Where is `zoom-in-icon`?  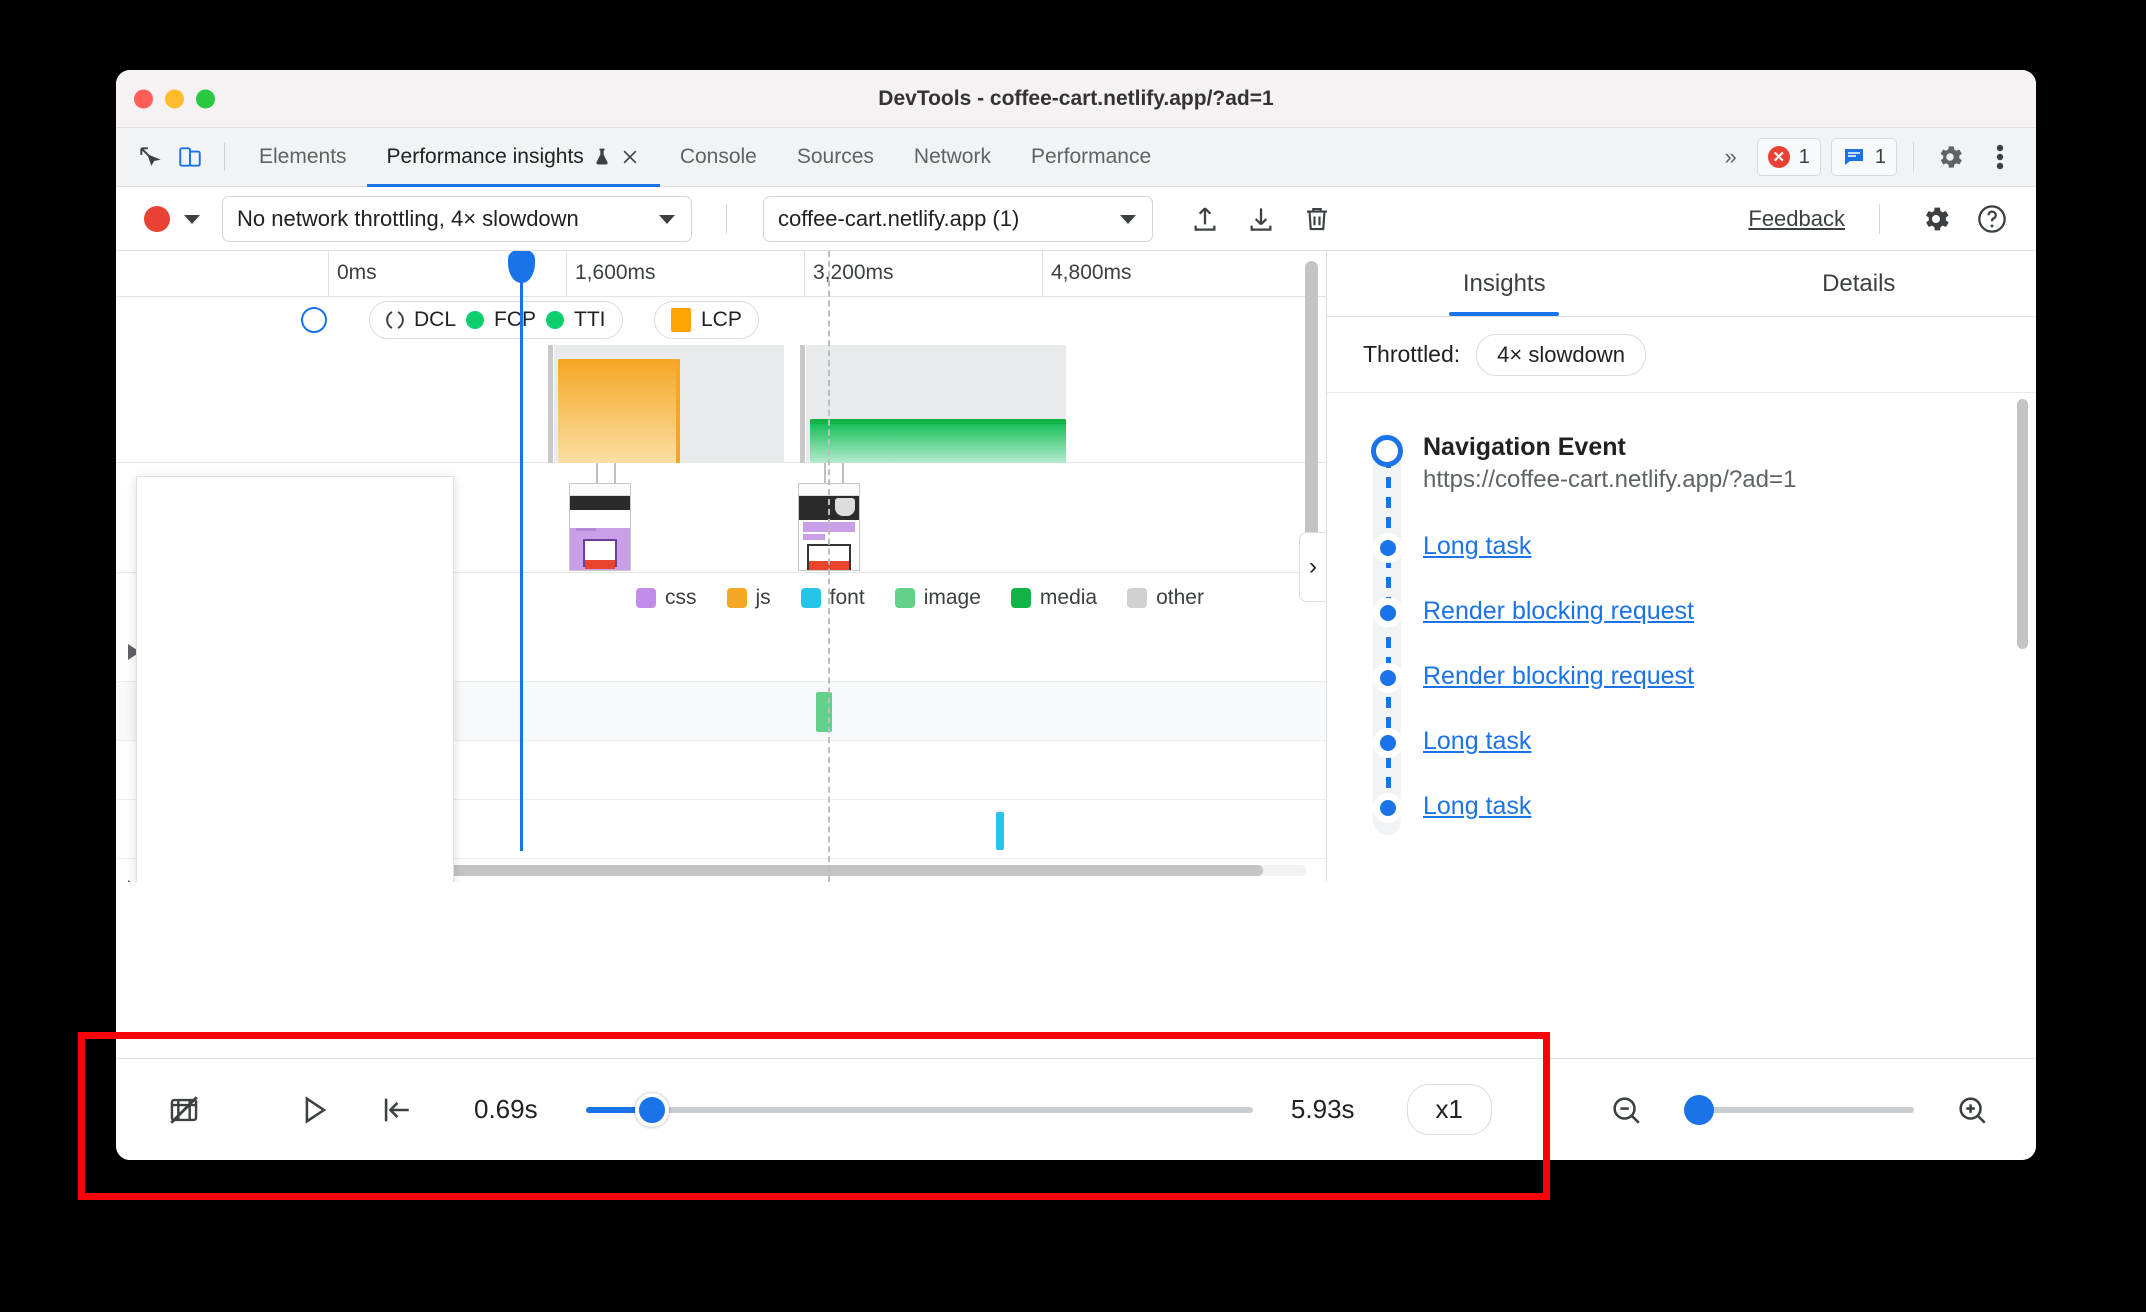
zoom-in-icon is located at coordinates (1972, 1110).